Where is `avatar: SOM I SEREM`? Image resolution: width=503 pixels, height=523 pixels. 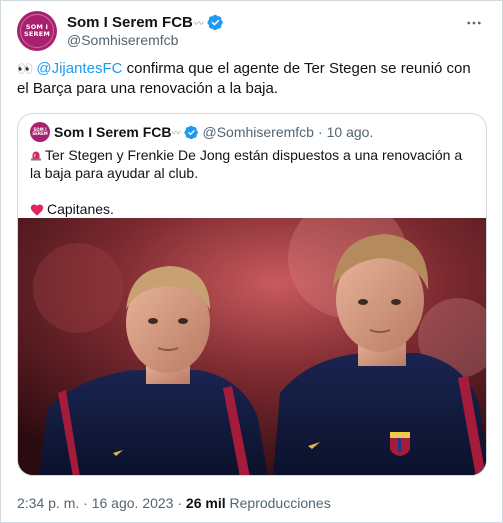 avatar: SOM I SEREM is located at coordinates (37, 31).